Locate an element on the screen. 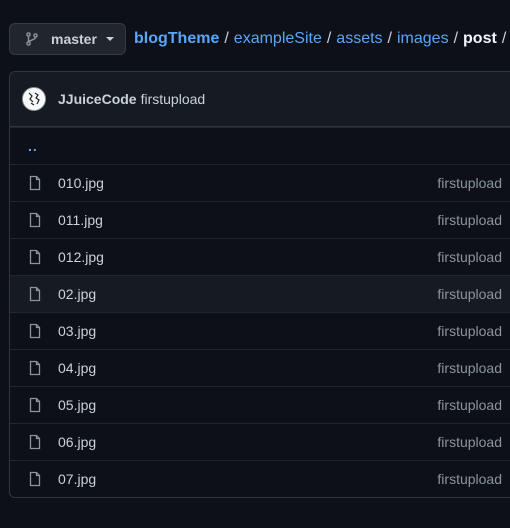 The image size is (510, 528). file-name-link: 07.jpg is located at coordinates (77, 479).